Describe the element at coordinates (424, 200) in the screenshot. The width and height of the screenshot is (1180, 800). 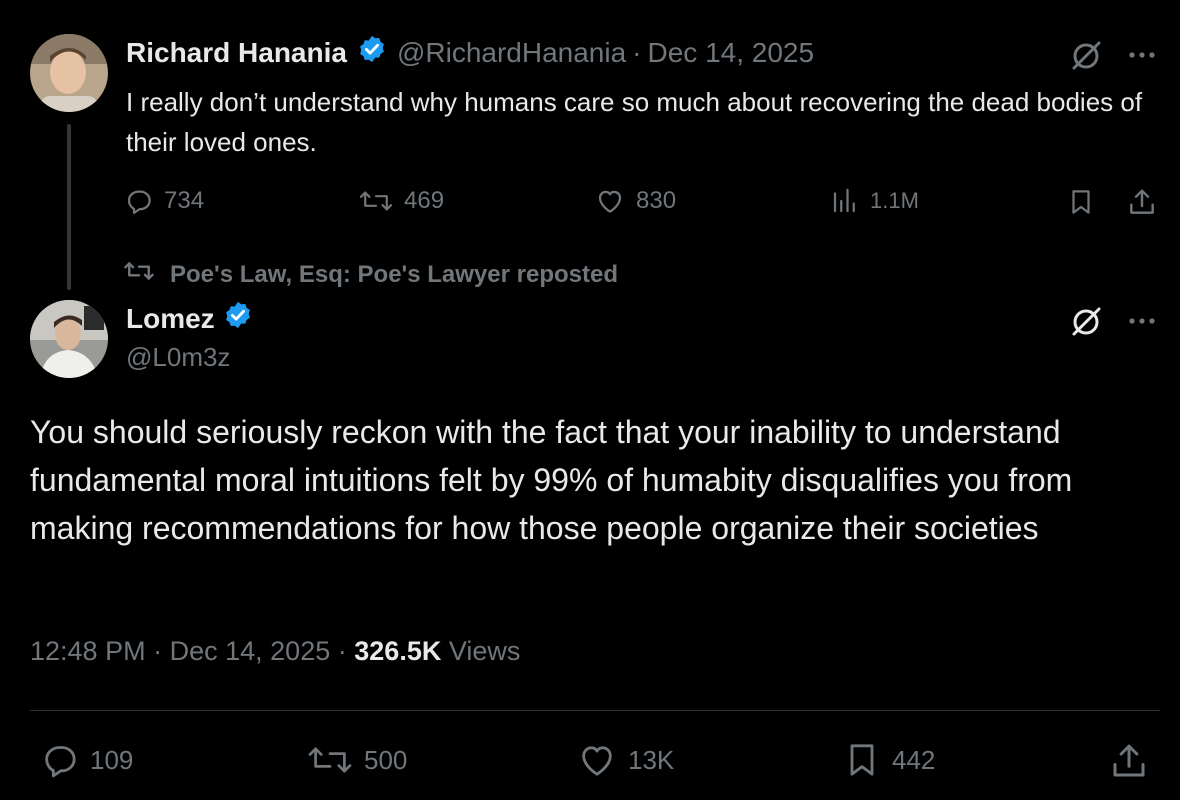
I see `repost-count: 469` at that location.